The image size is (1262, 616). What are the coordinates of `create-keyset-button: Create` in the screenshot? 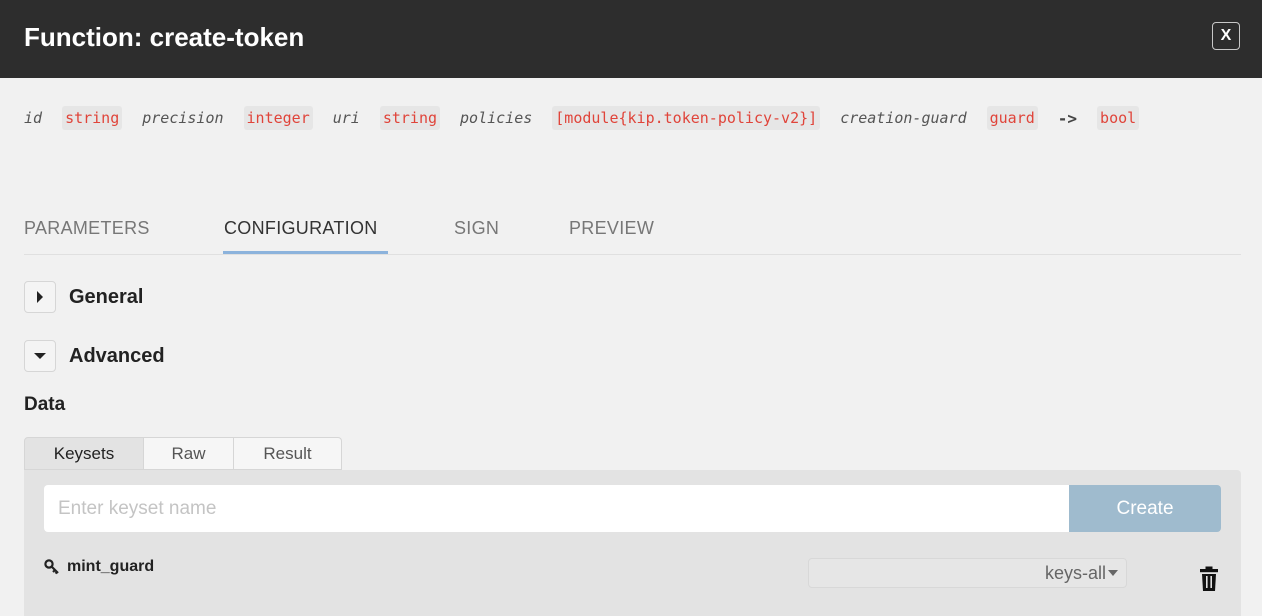 It's located at (1145, 508).